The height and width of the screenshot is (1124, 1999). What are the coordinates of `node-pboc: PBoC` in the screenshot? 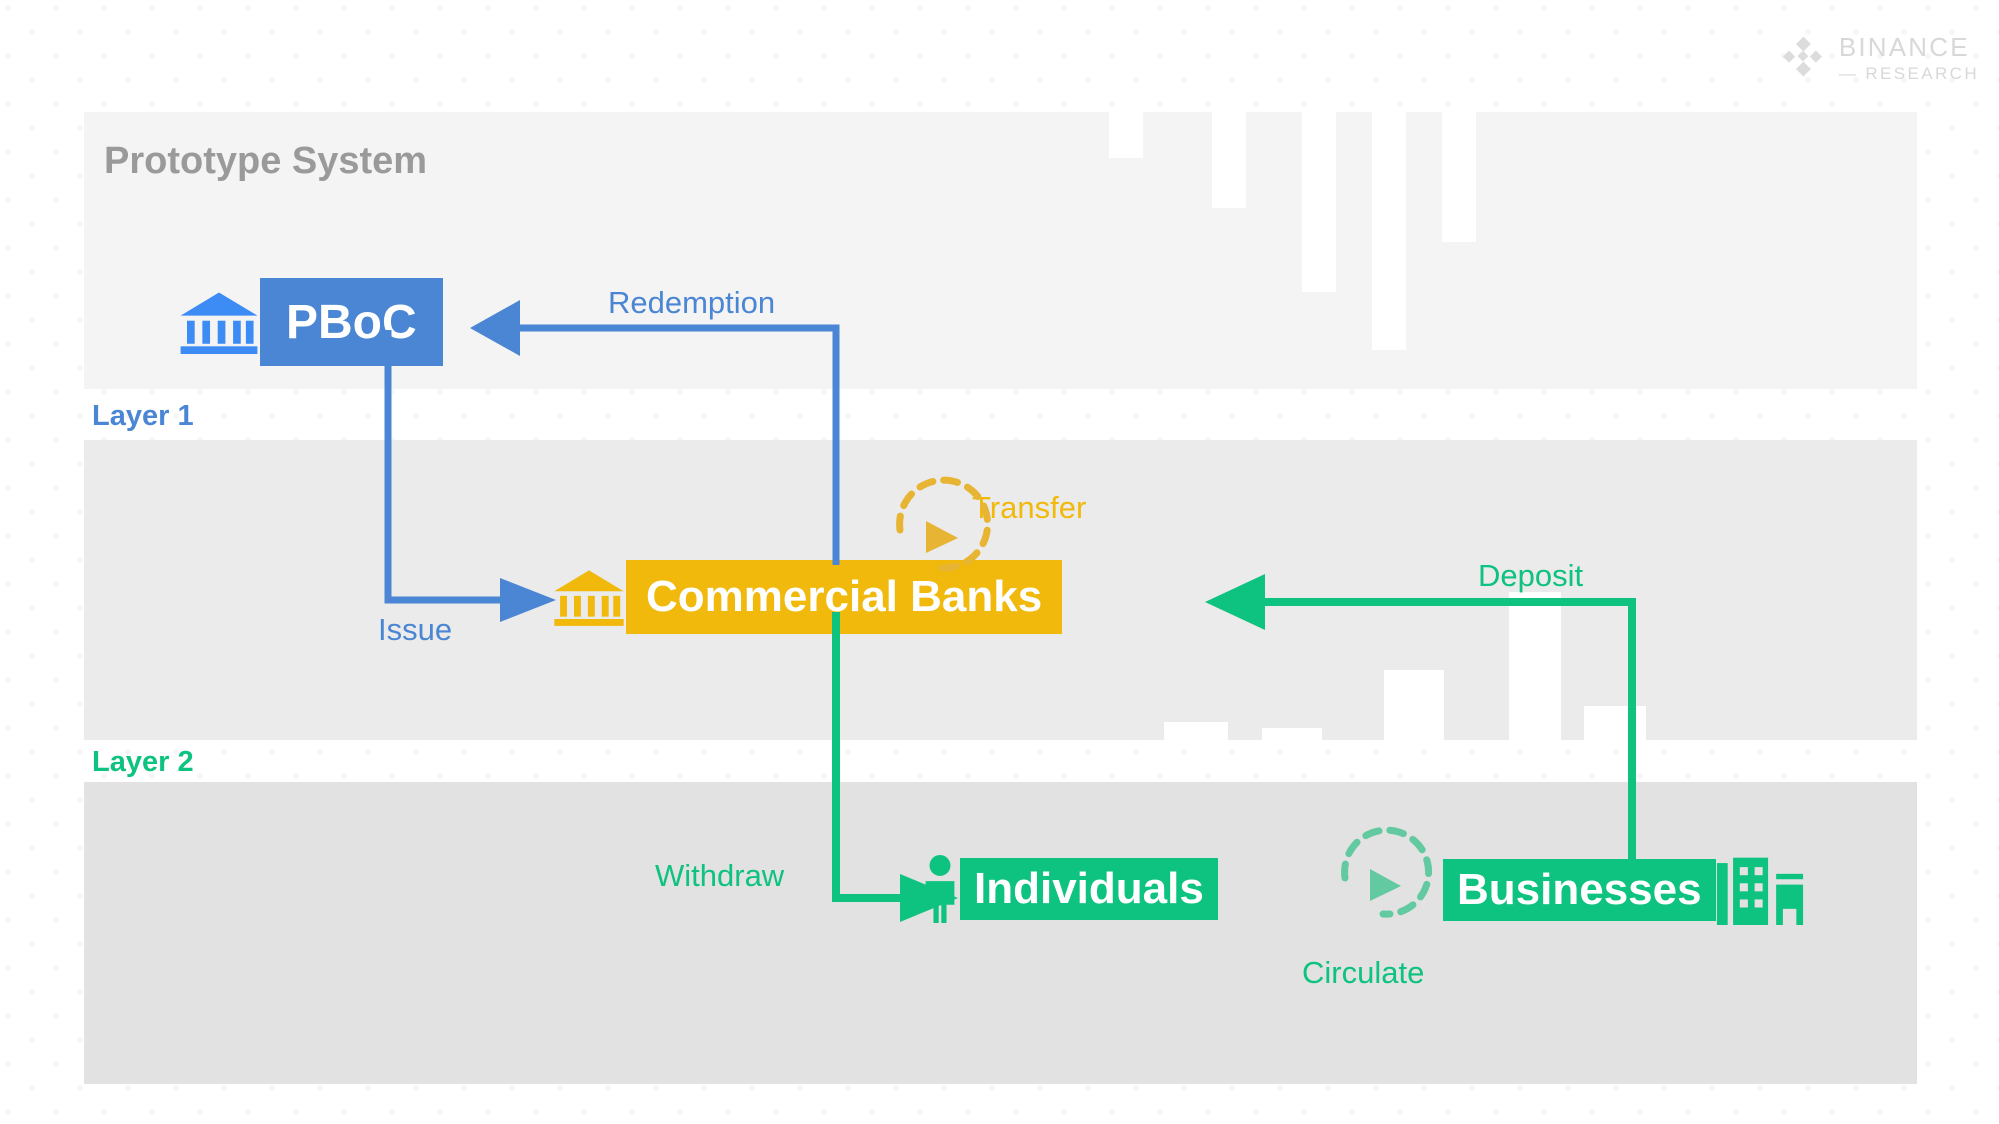 It's located at (310, 322).